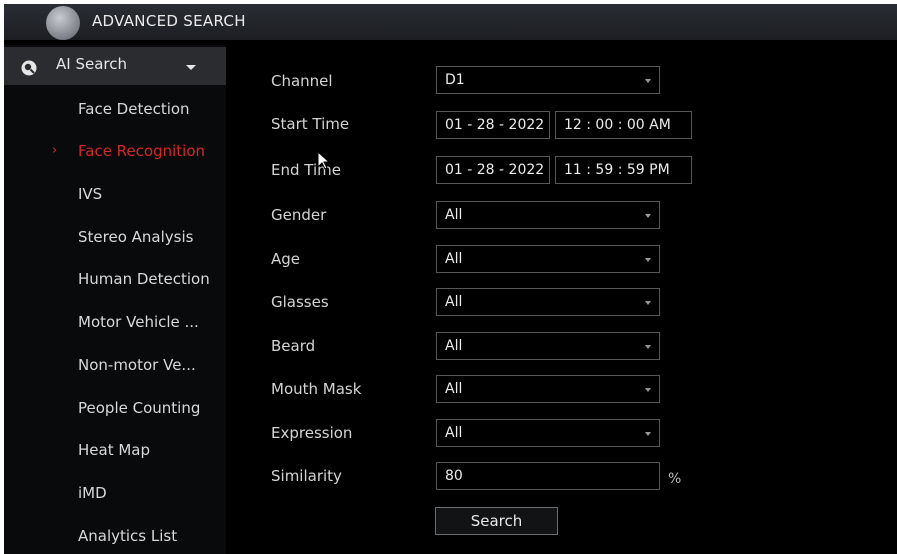 Image resolution: width=897 pixels, height=554 pixels. I want to click on expression-label: Expression, so click(312, 433).